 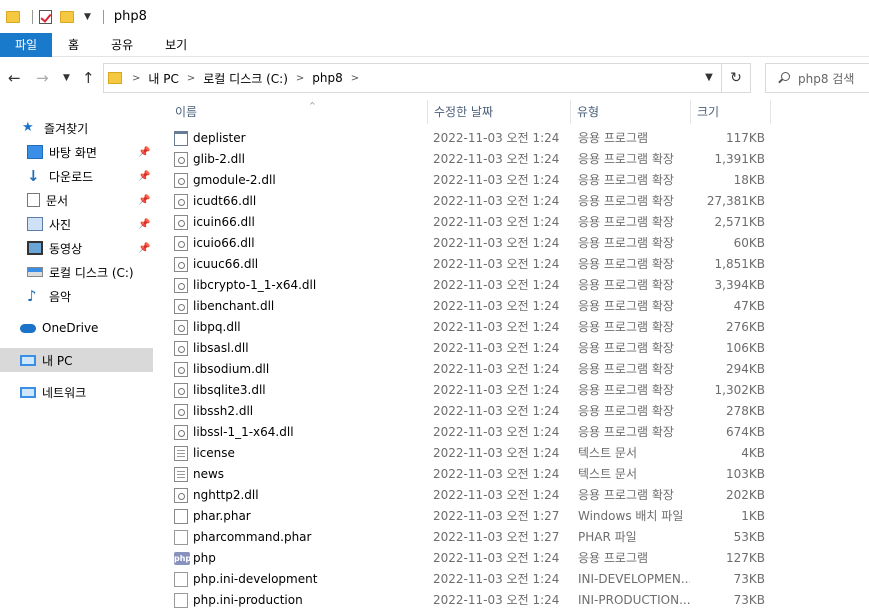 What do you see at coordinates (35, 152) in the screenshot?
I see `desktop-icon` at bounding box center [35, 152].